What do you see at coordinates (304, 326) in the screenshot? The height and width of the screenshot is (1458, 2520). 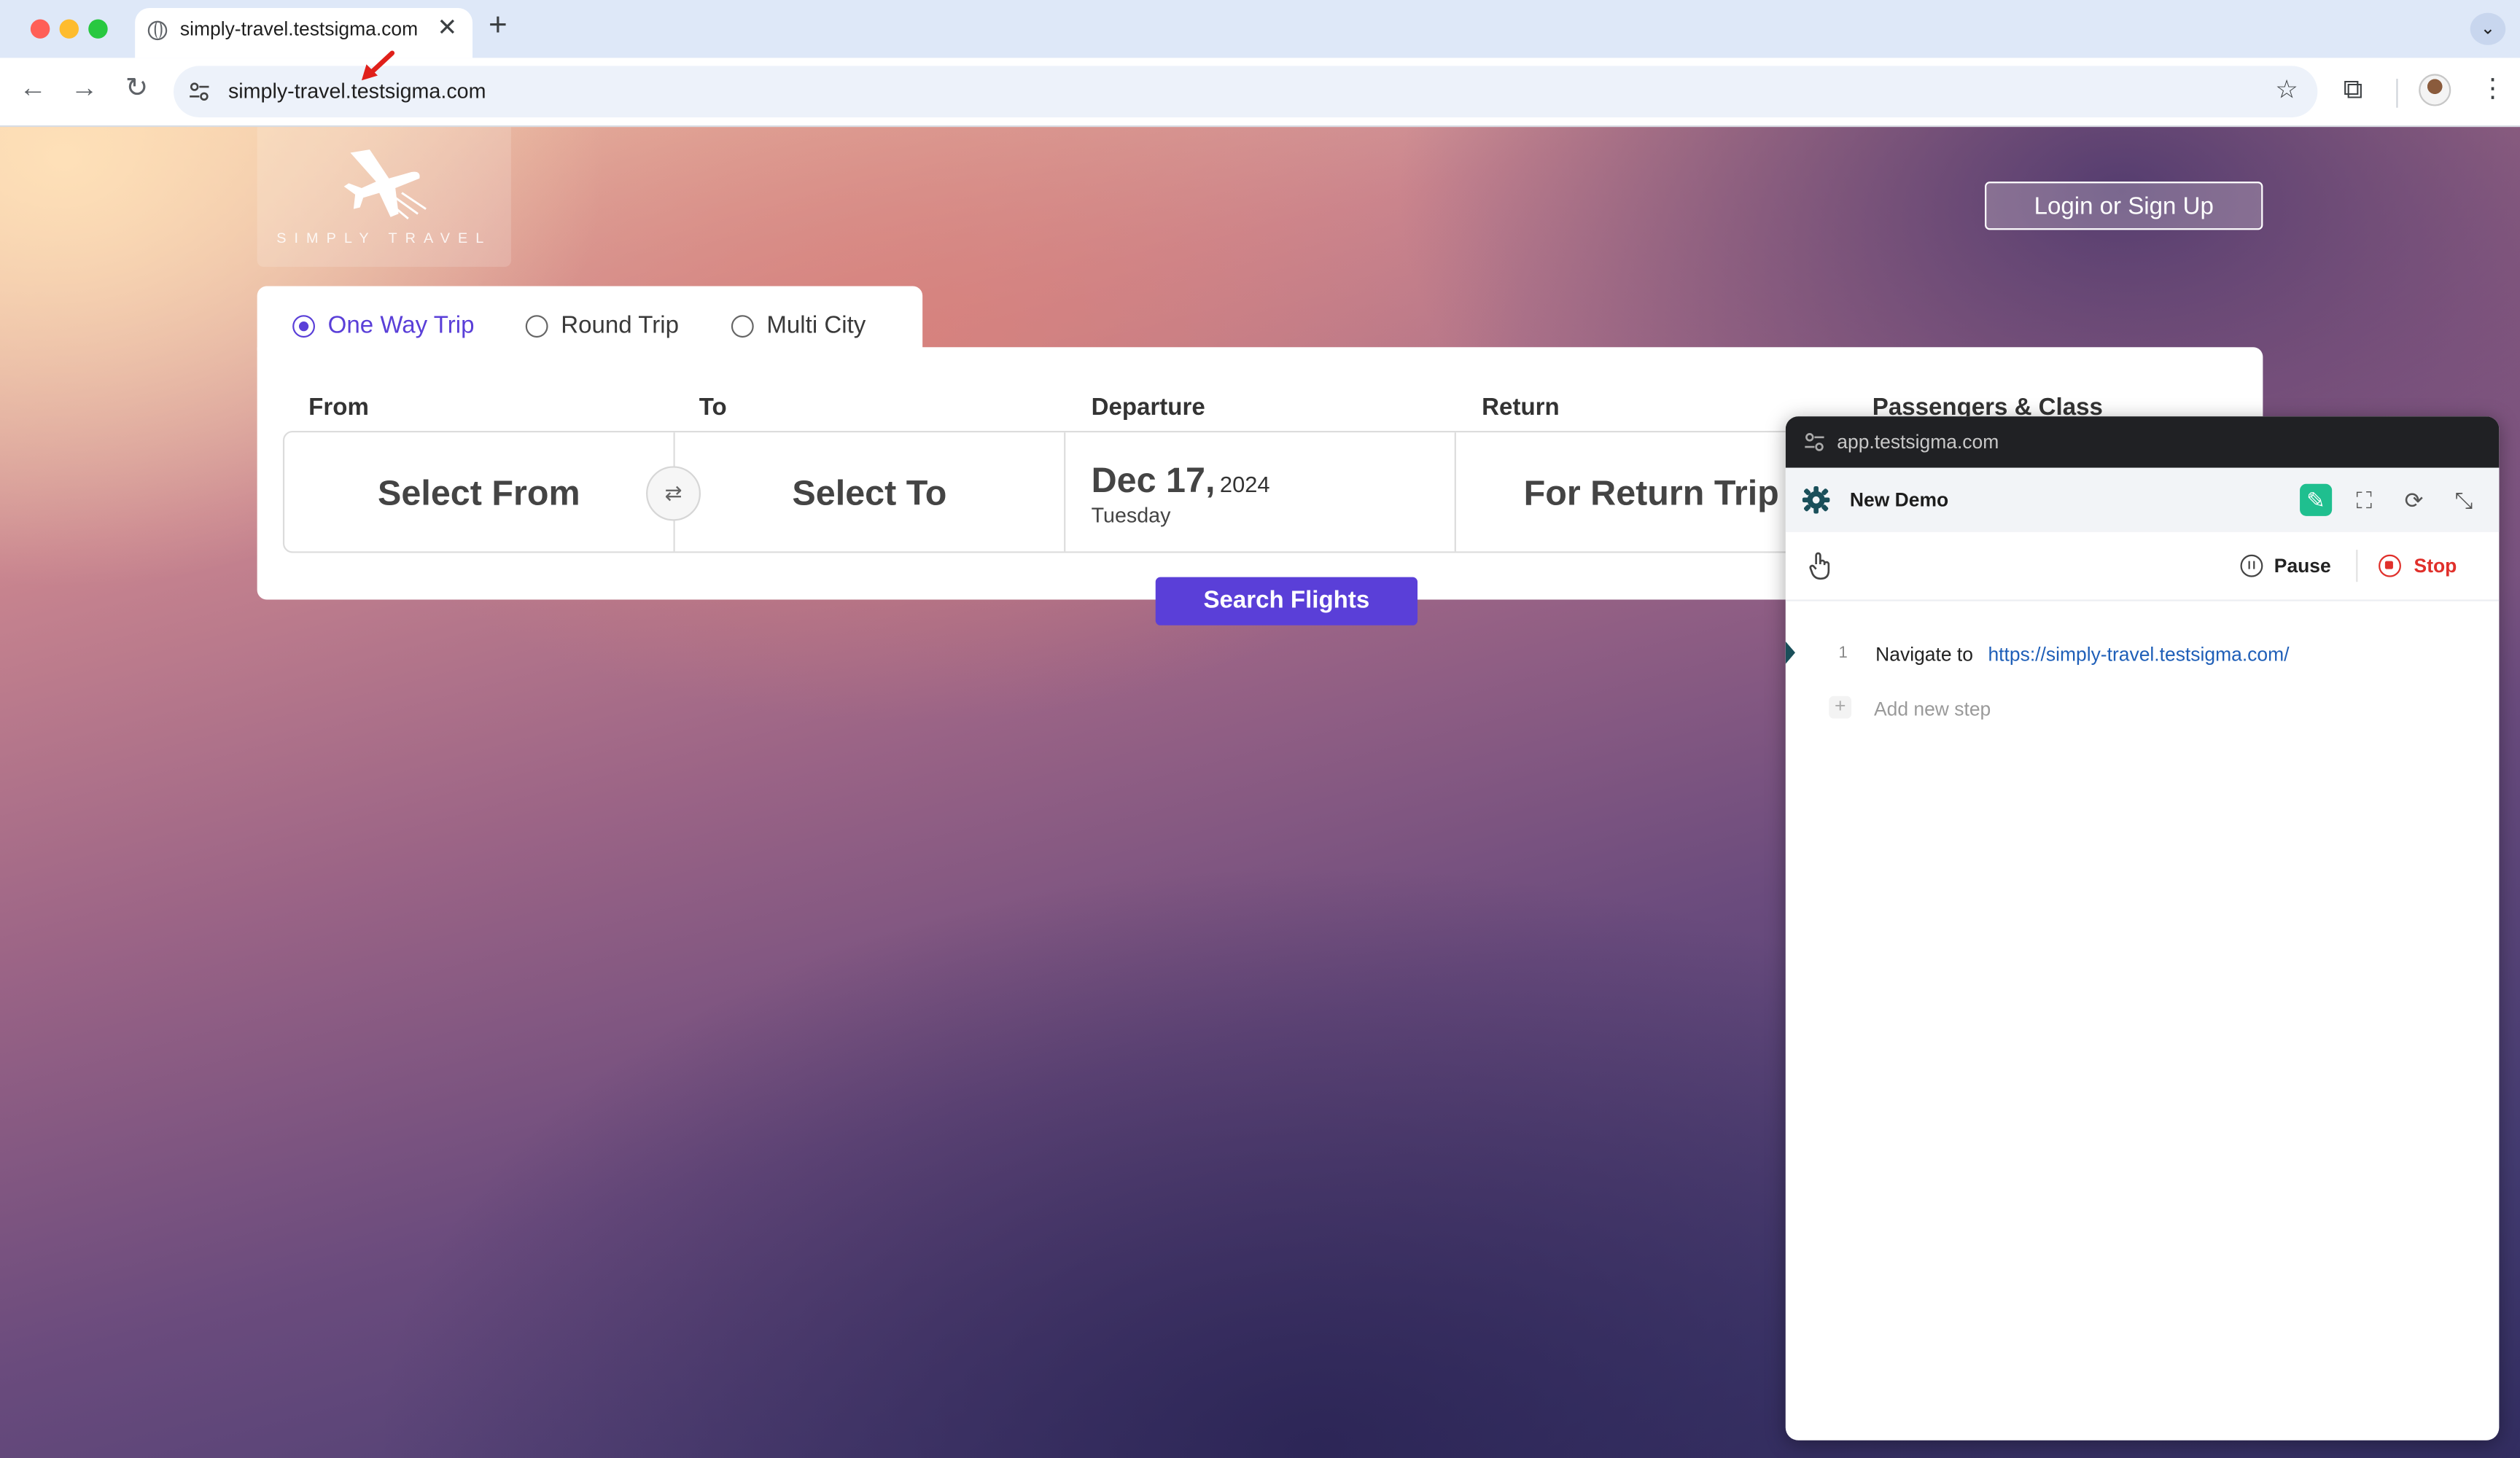 I see `radio-selected-icon` at bounding box center [304, 326].